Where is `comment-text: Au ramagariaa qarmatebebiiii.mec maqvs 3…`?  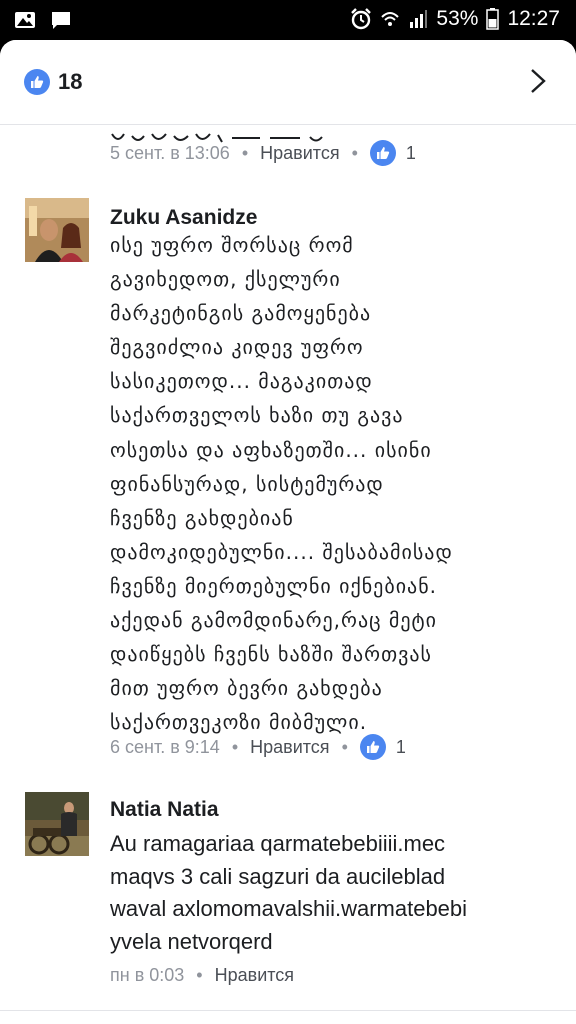 comment-text: Au ramagariaa qarmatebebiiii.mec maqvs 3… is located at coordinates (335, 893).